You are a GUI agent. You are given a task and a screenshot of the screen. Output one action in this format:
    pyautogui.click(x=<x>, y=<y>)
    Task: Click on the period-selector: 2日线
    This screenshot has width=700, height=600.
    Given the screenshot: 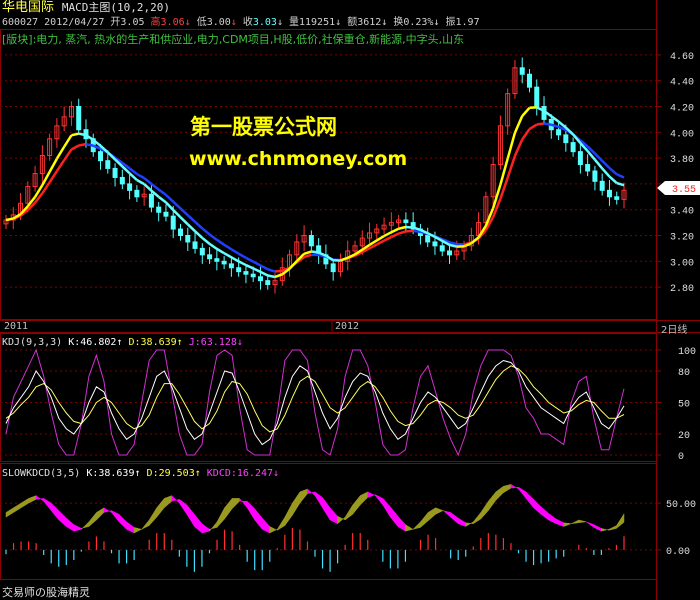 What is the action you would take?
    pyautogui.click(x=674, y=328)
    